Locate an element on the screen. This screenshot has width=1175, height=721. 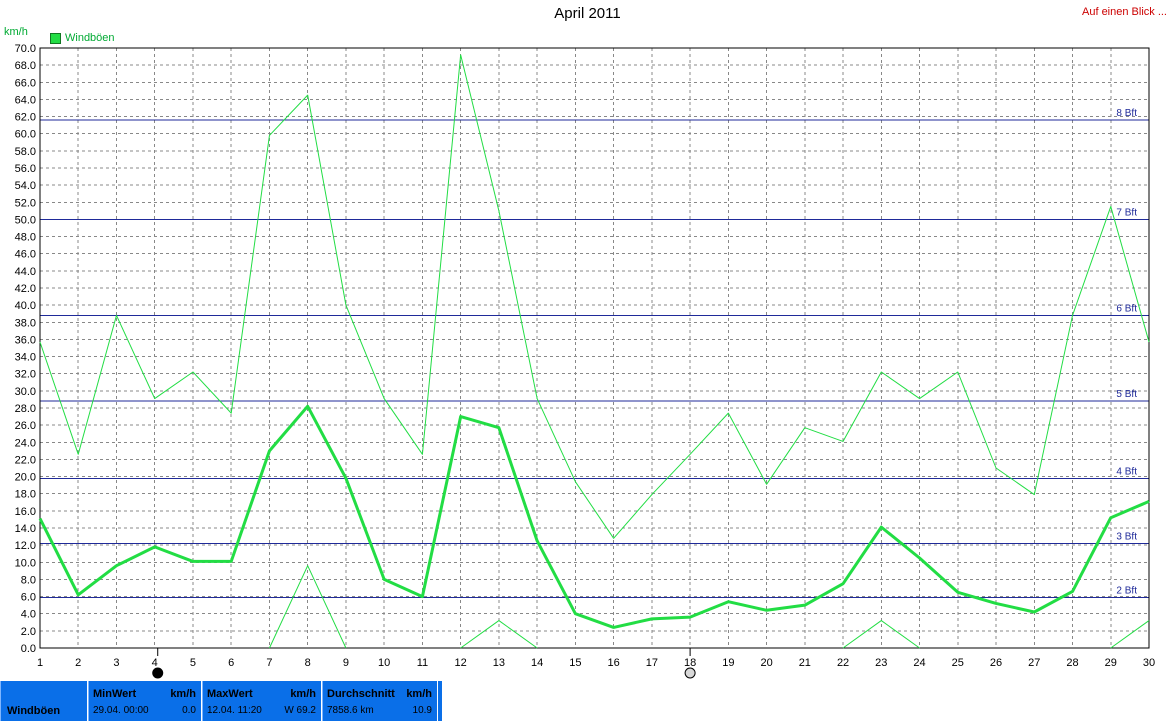
x-tick-label: 7 is located at coordinates (269, 663).